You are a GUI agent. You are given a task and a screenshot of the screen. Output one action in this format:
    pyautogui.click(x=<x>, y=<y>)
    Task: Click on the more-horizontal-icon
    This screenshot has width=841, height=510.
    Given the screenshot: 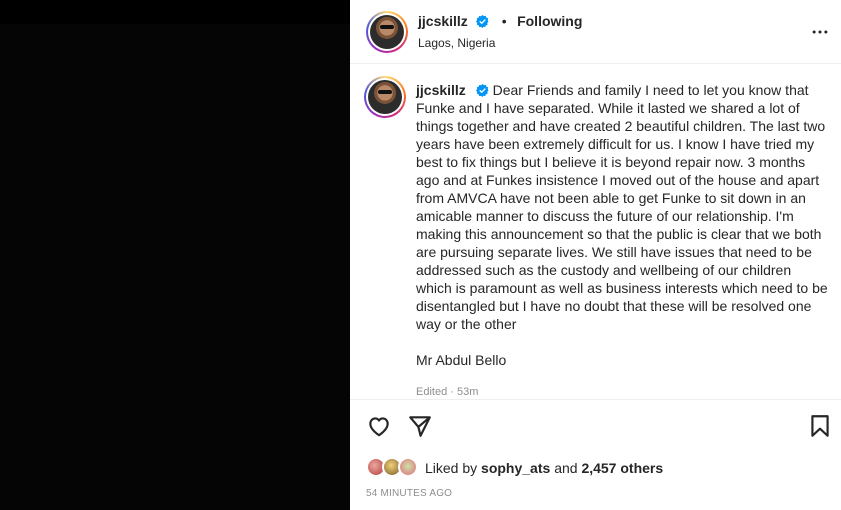 What is the action you would take?
    pyautogui.click(x=820, y=32)
    